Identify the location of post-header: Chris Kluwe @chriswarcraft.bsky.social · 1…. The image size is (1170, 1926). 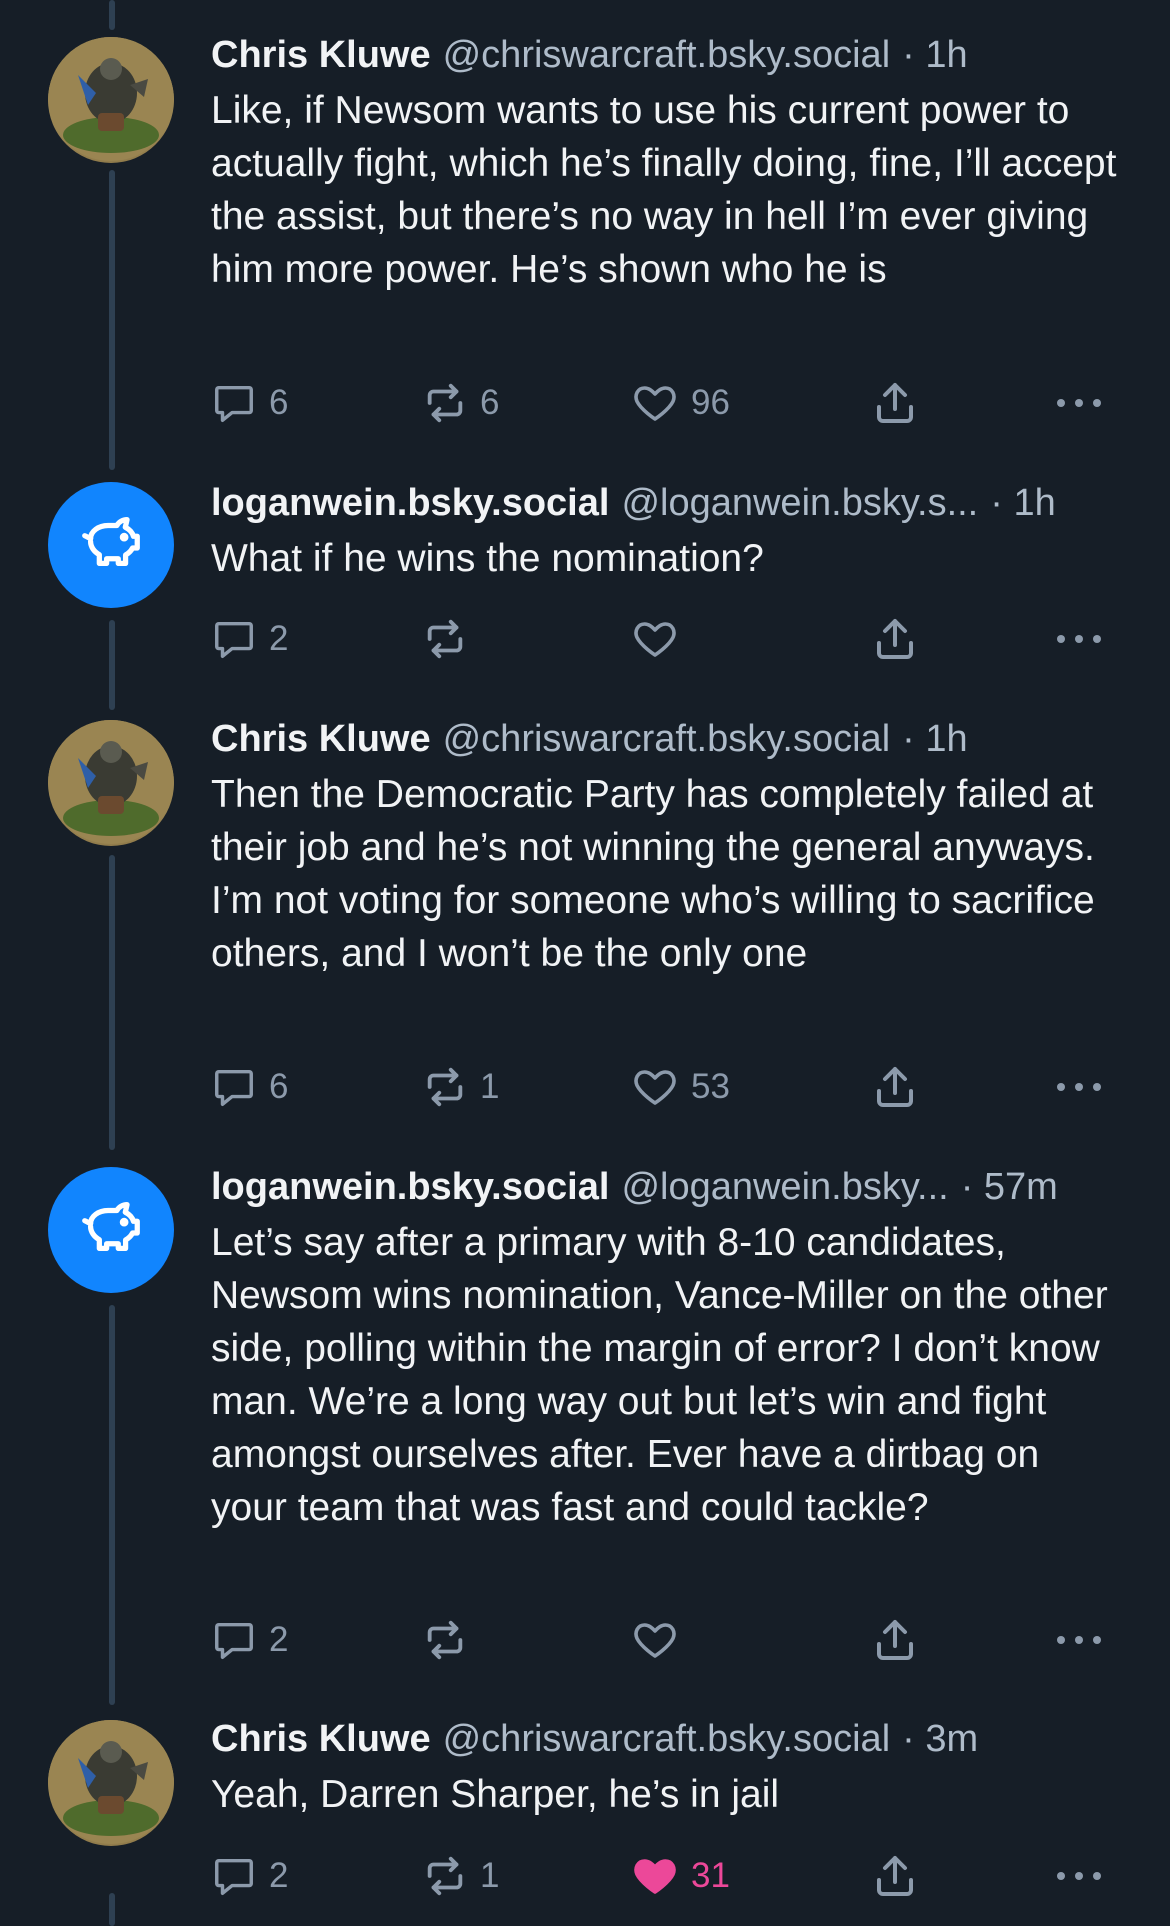
(665, 739).